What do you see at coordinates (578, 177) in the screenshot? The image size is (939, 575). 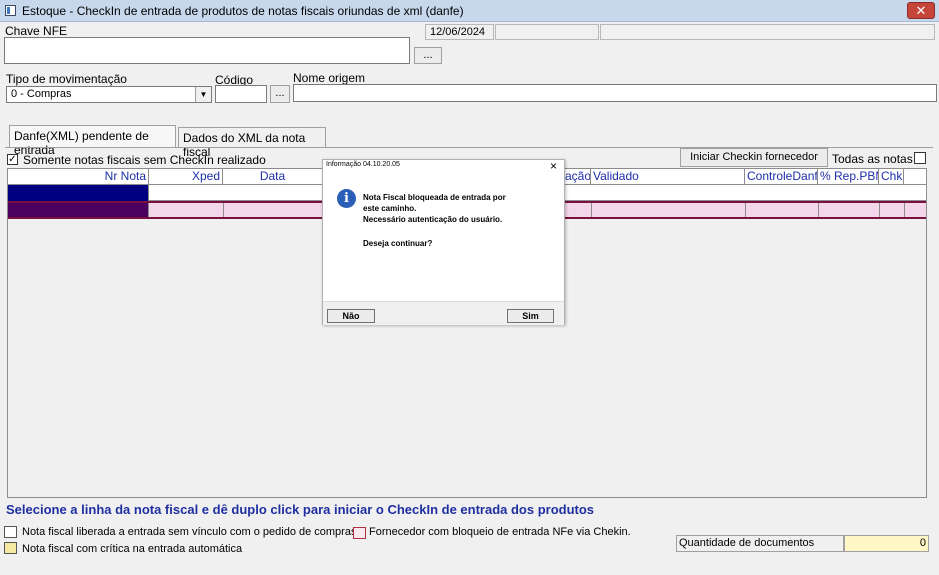 I see `column-situacao: ação` at bounding box center [578, 177].